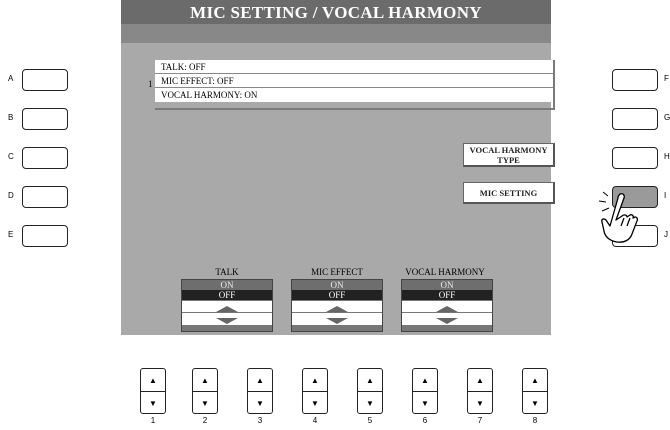 The image size is (670, 430). What do you see at coordinates (227, 295) in the screenshot?
I see `talk-option-off: OFF` at bounding box center [227, 295].